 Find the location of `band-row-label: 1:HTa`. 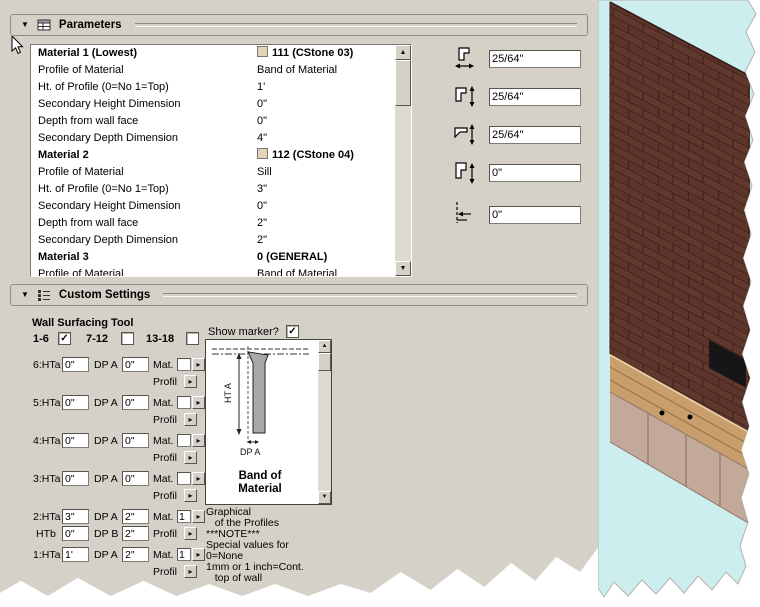

band-row-label: 1:HTa is located at coordinates (47, 555).